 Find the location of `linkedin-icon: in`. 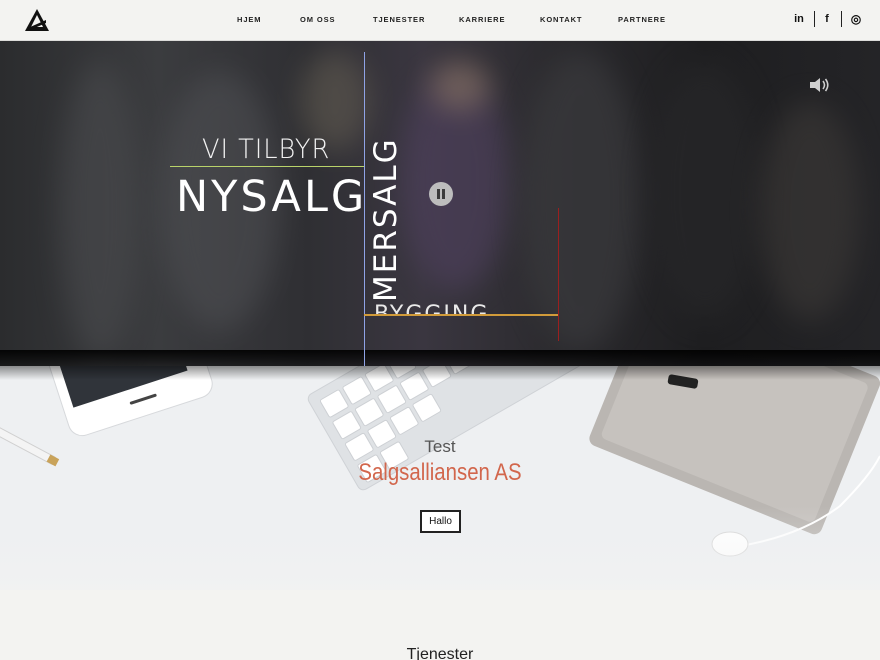

linkedin-icon: in is located at coordinates (799, 19).